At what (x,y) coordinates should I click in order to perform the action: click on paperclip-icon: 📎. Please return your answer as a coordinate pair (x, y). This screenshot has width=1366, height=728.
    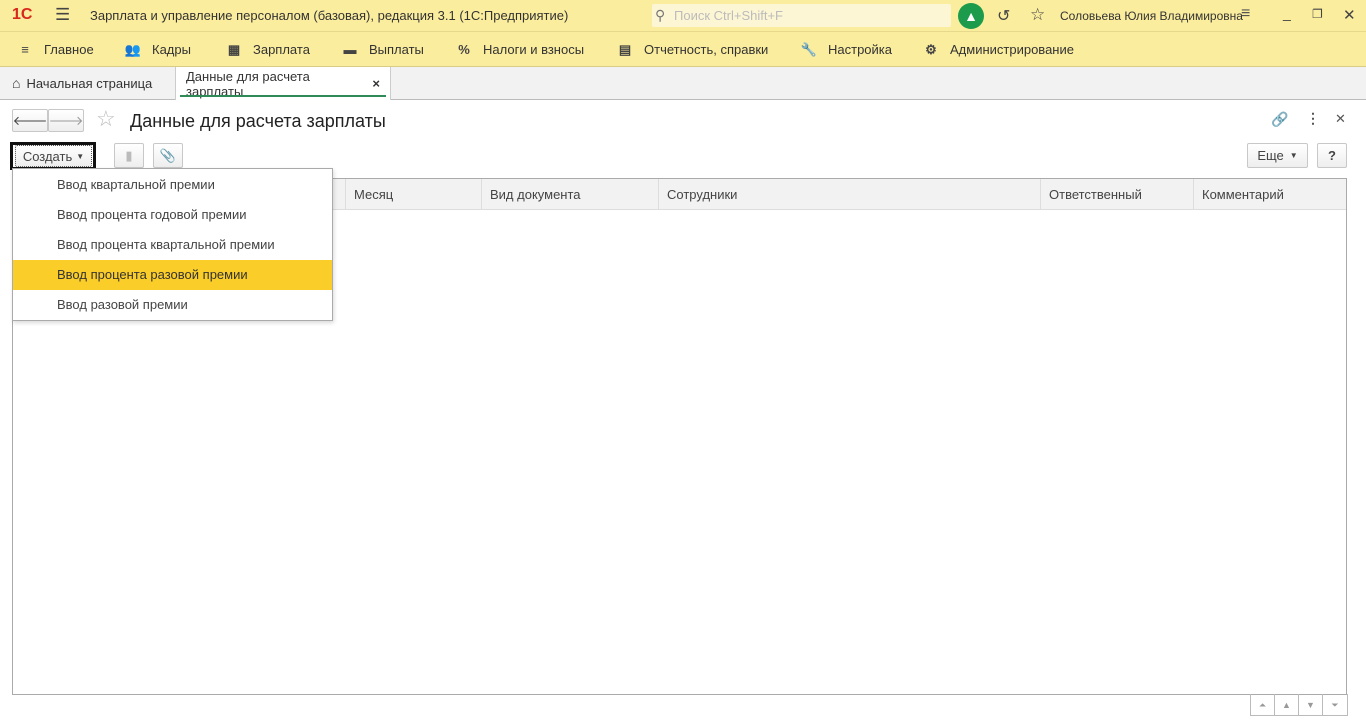
    Looking at the image, I should click on (168, 155).